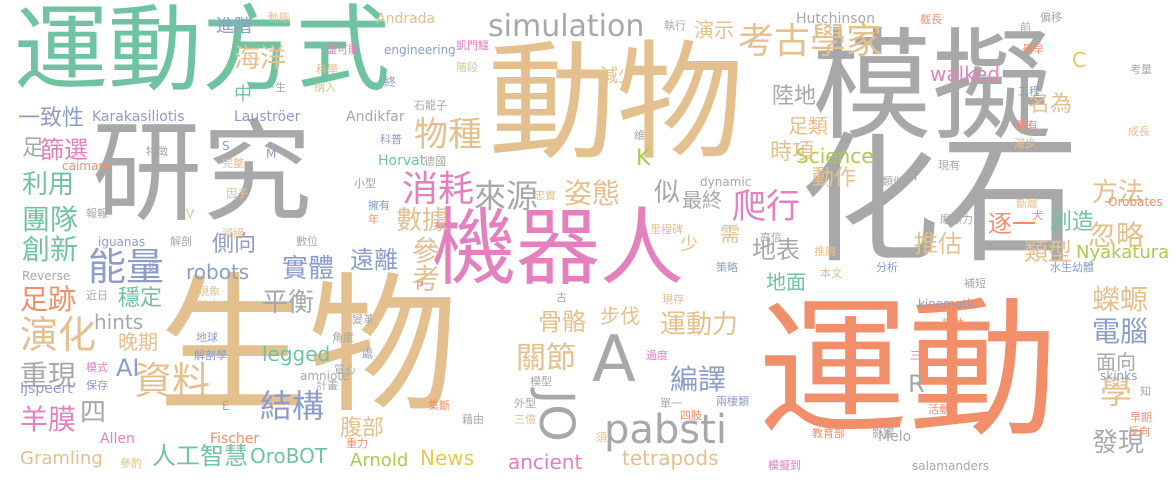 The height and width of the screenshot is (482, 1175). What do you see at coordinates (288, 303) in the screenshot?
I see `word: 平衡` at bounding box center [288, 303].